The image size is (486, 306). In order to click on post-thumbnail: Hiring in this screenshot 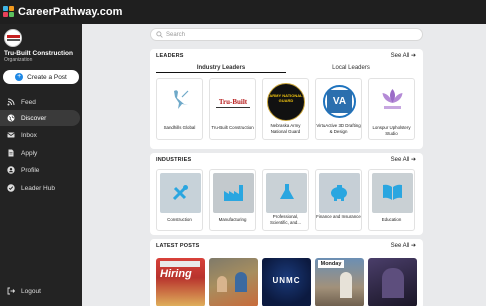, I will do `click(180, 282)`.